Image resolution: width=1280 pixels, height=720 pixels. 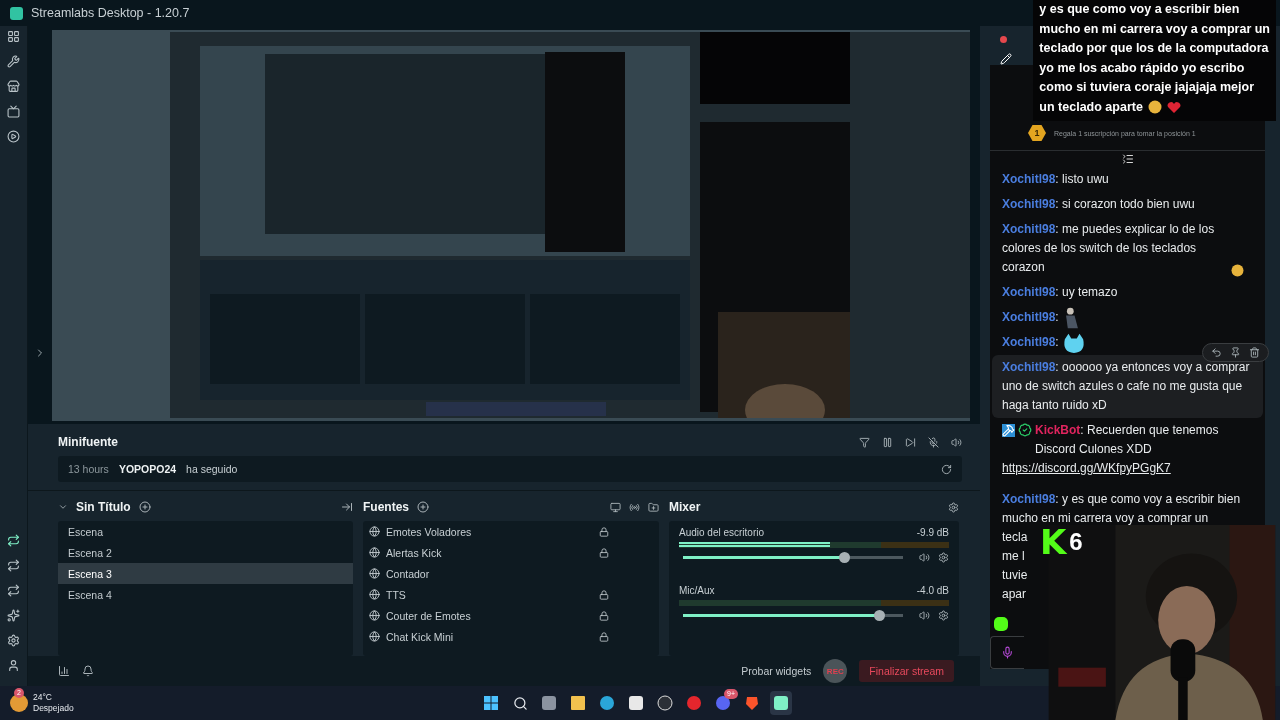 I want to click on monitor-icon, so click(x=615, y=507).